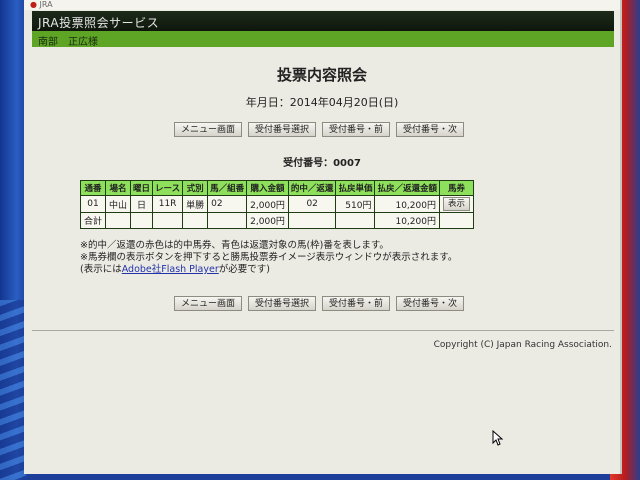  What do you see at coordinates (312, 204) in the screenshot?
I see `cell-hit: 02` at bounding box center [312, 204].